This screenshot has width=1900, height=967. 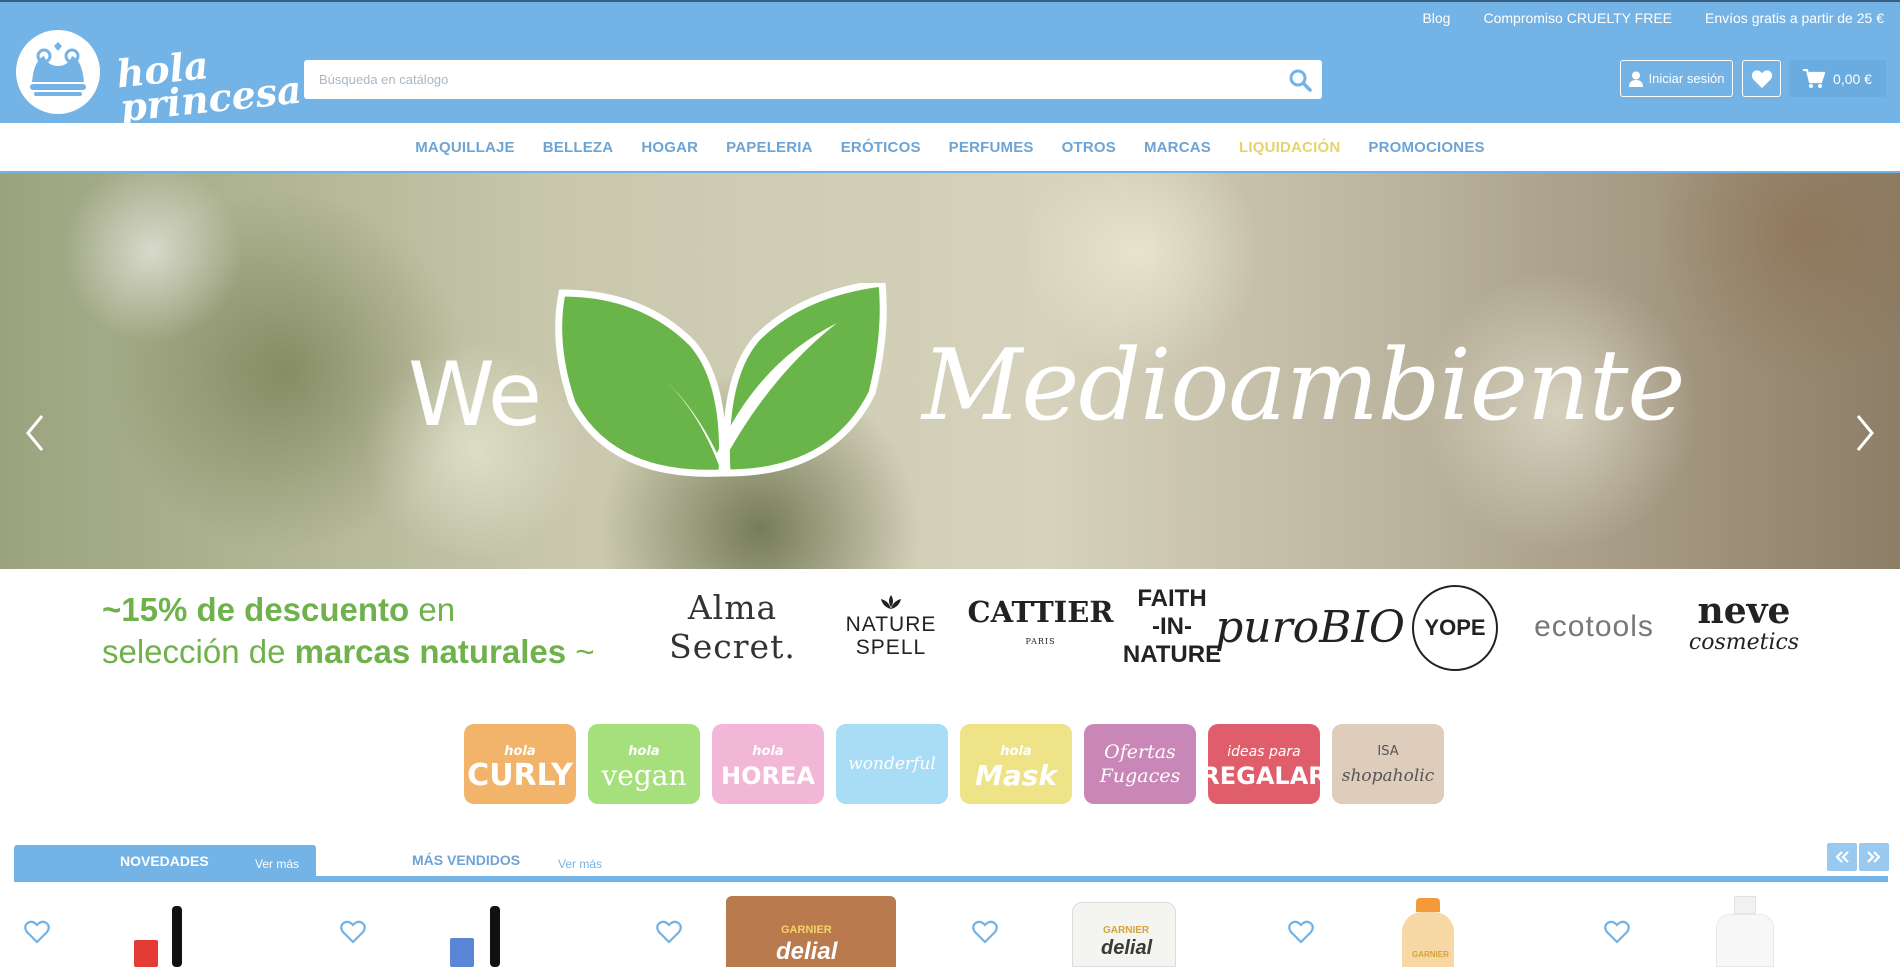 What do you see at coordinates (1310, 627) in the screenshot?
I see `brand-purobio: puroBIO` at bounding box center [1310, 627].